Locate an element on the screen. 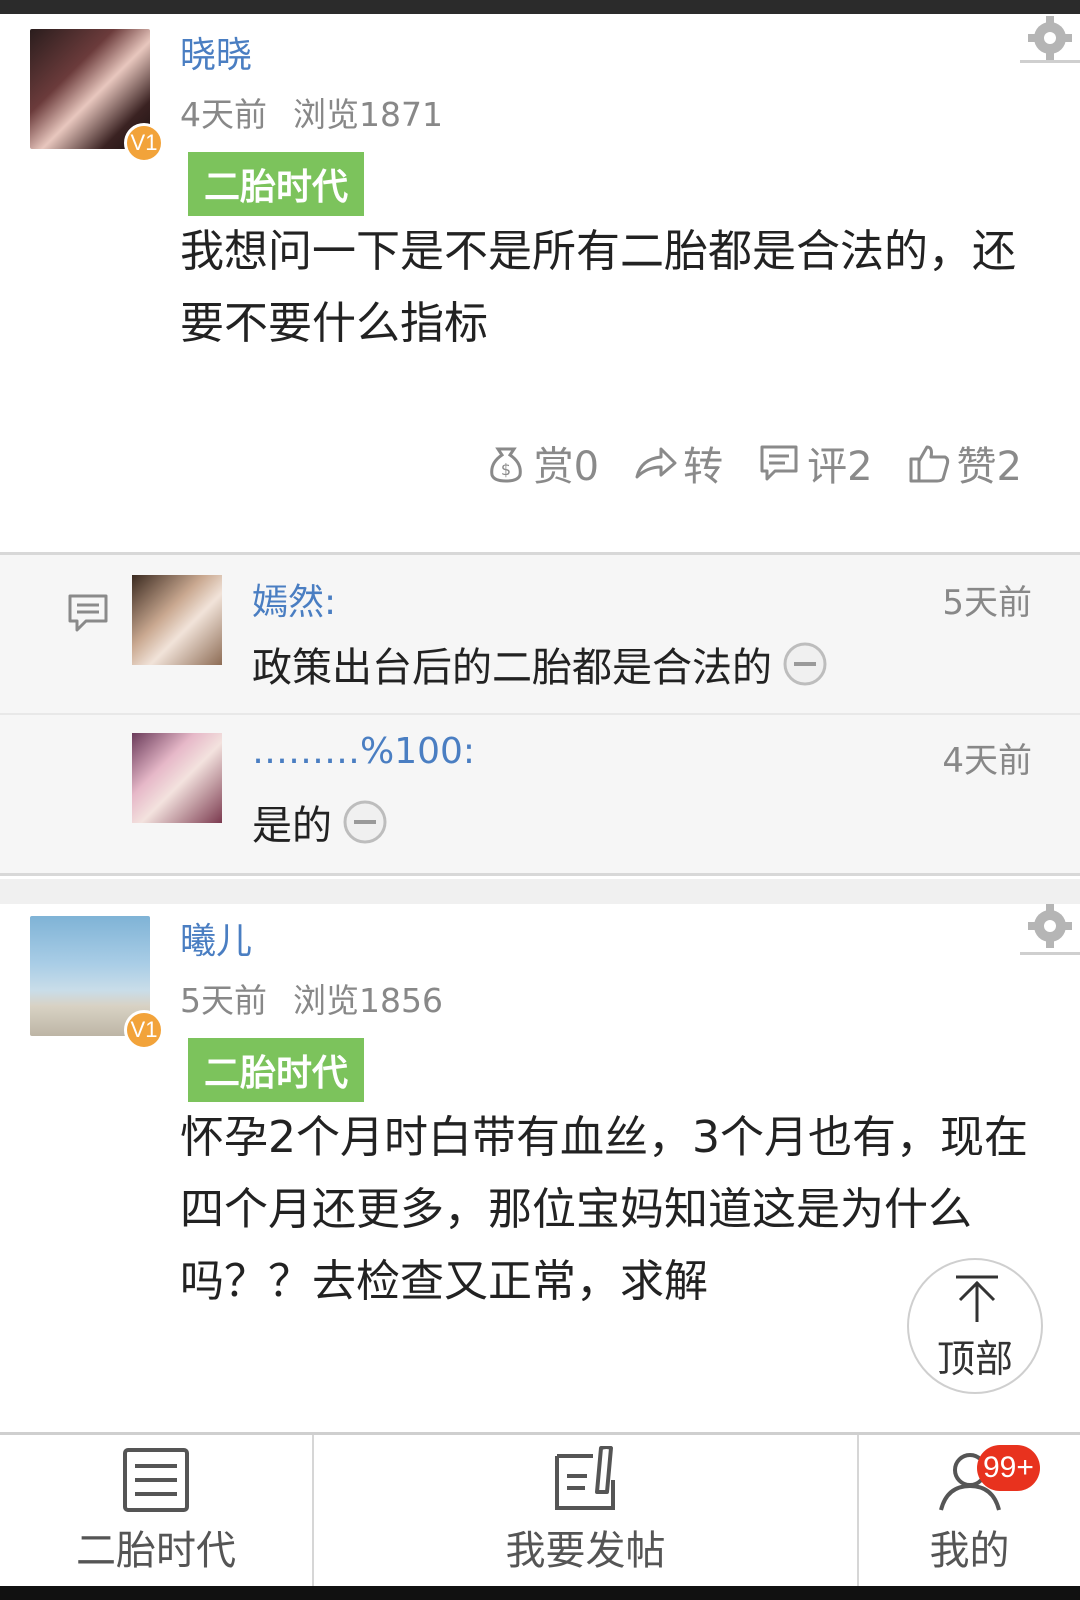  comment-item: 嫣然: 5天前 政策出台后的二胎都是合法的 is located at coordinates (540, 635).